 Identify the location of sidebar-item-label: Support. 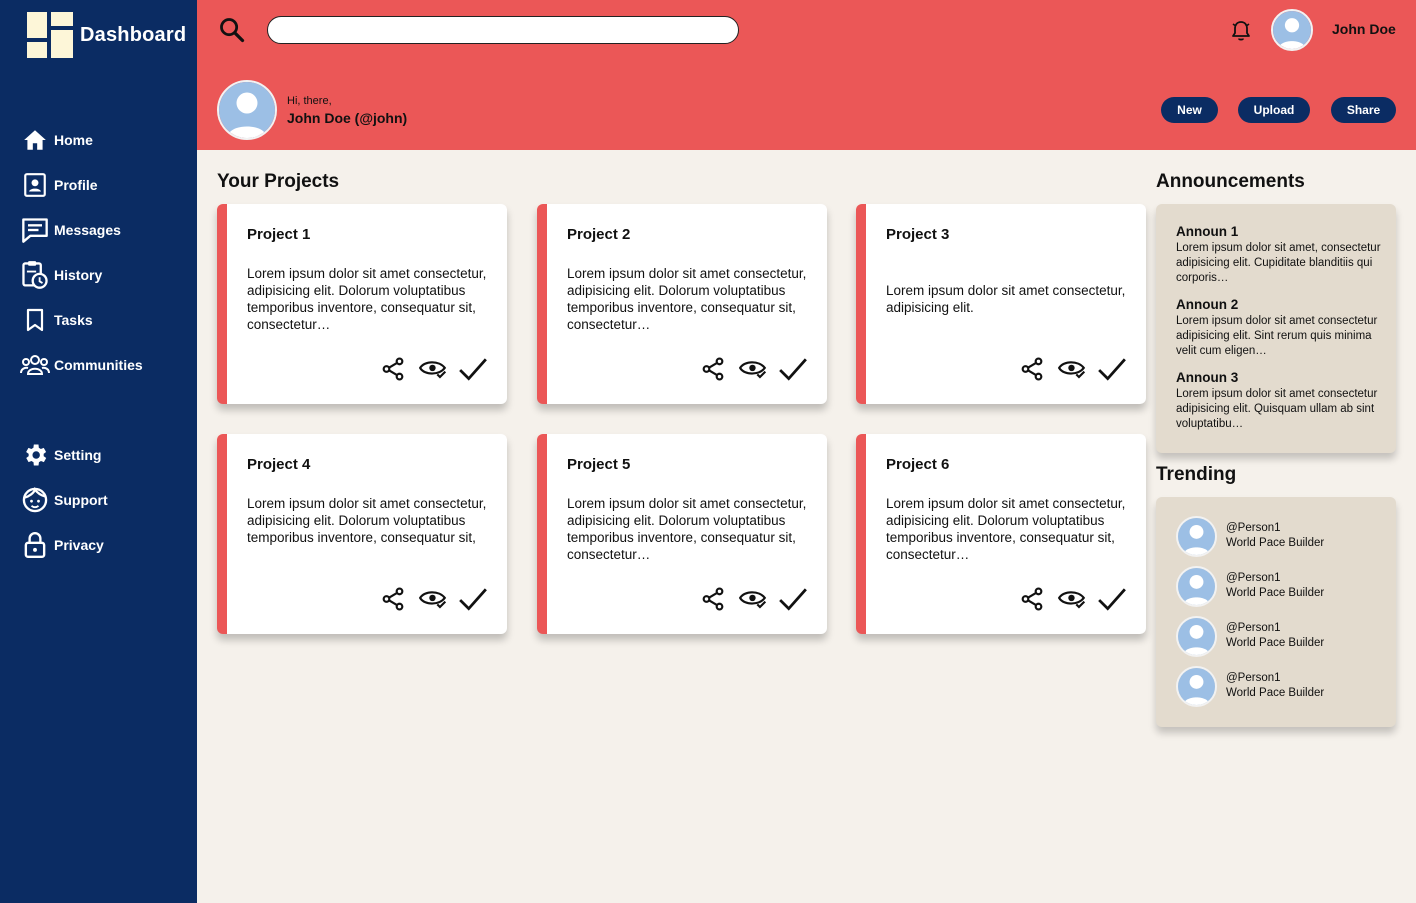
(81, 499).